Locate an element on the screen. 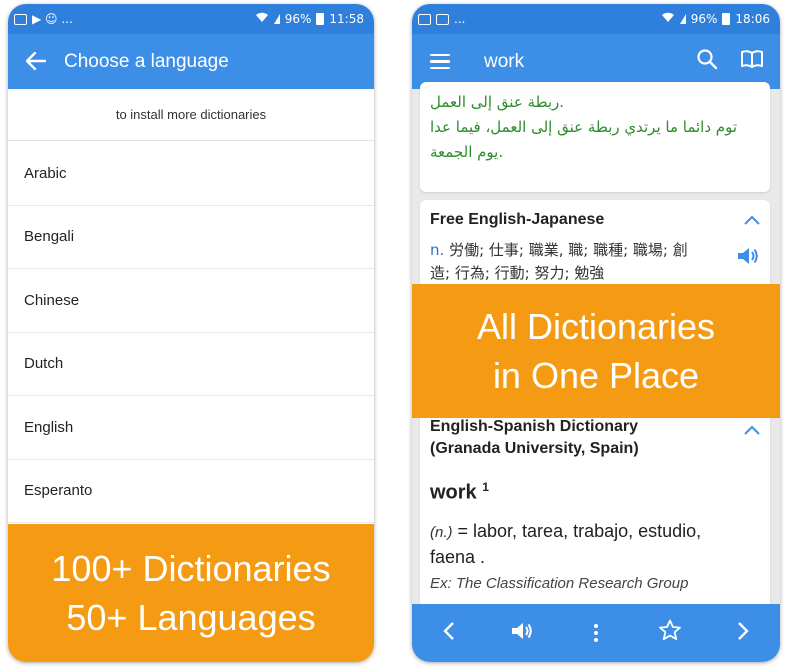  promo-line-2: 50+ Languages is located at coordinates (191, 617).